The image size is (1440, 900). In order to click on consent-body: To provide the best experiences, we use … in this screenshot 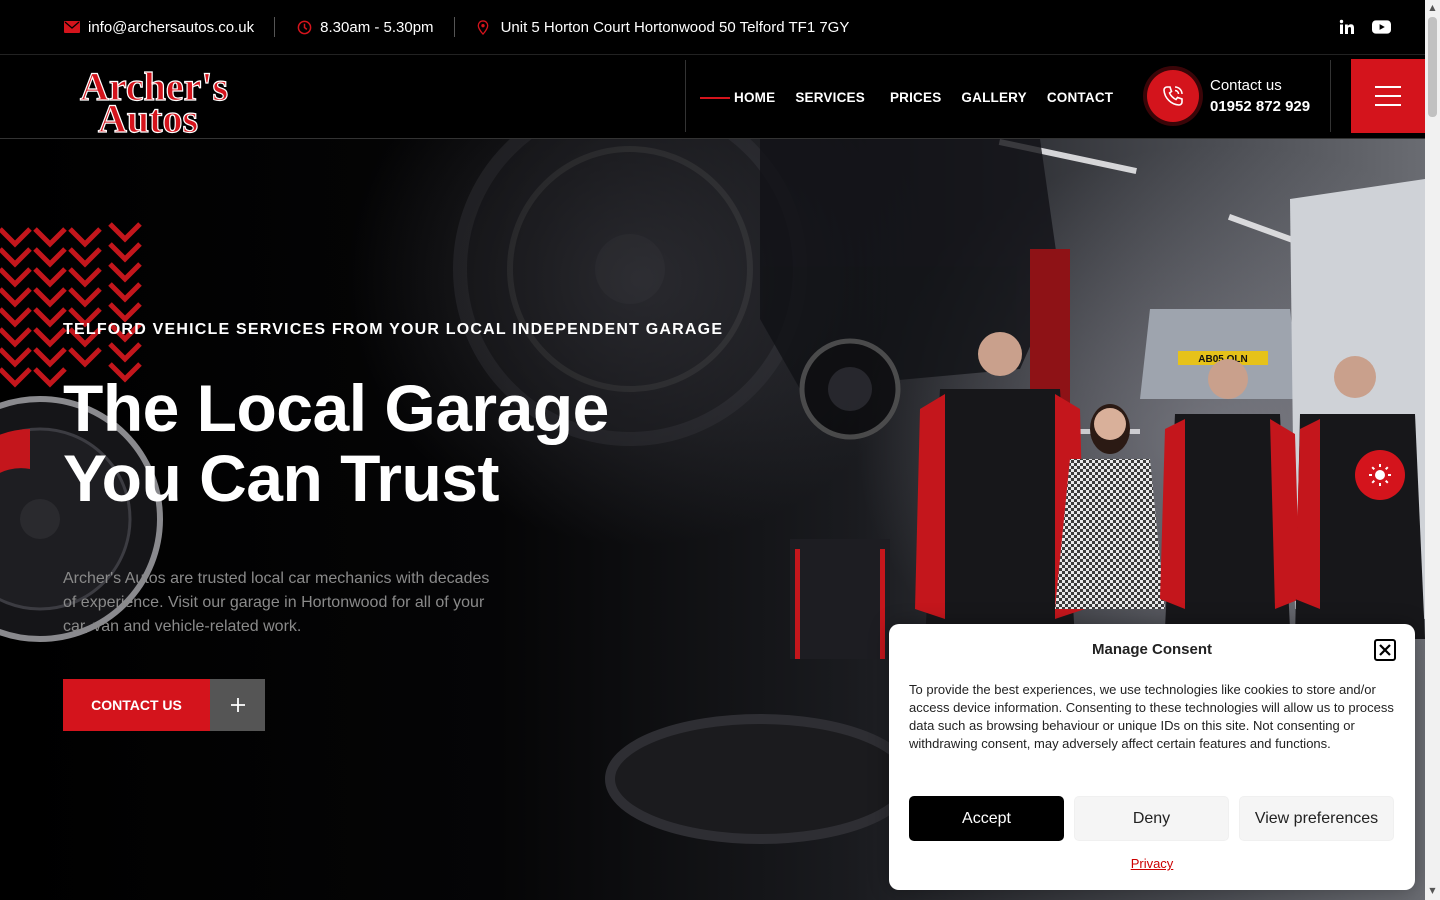, I will do `click(1151, 716)`.